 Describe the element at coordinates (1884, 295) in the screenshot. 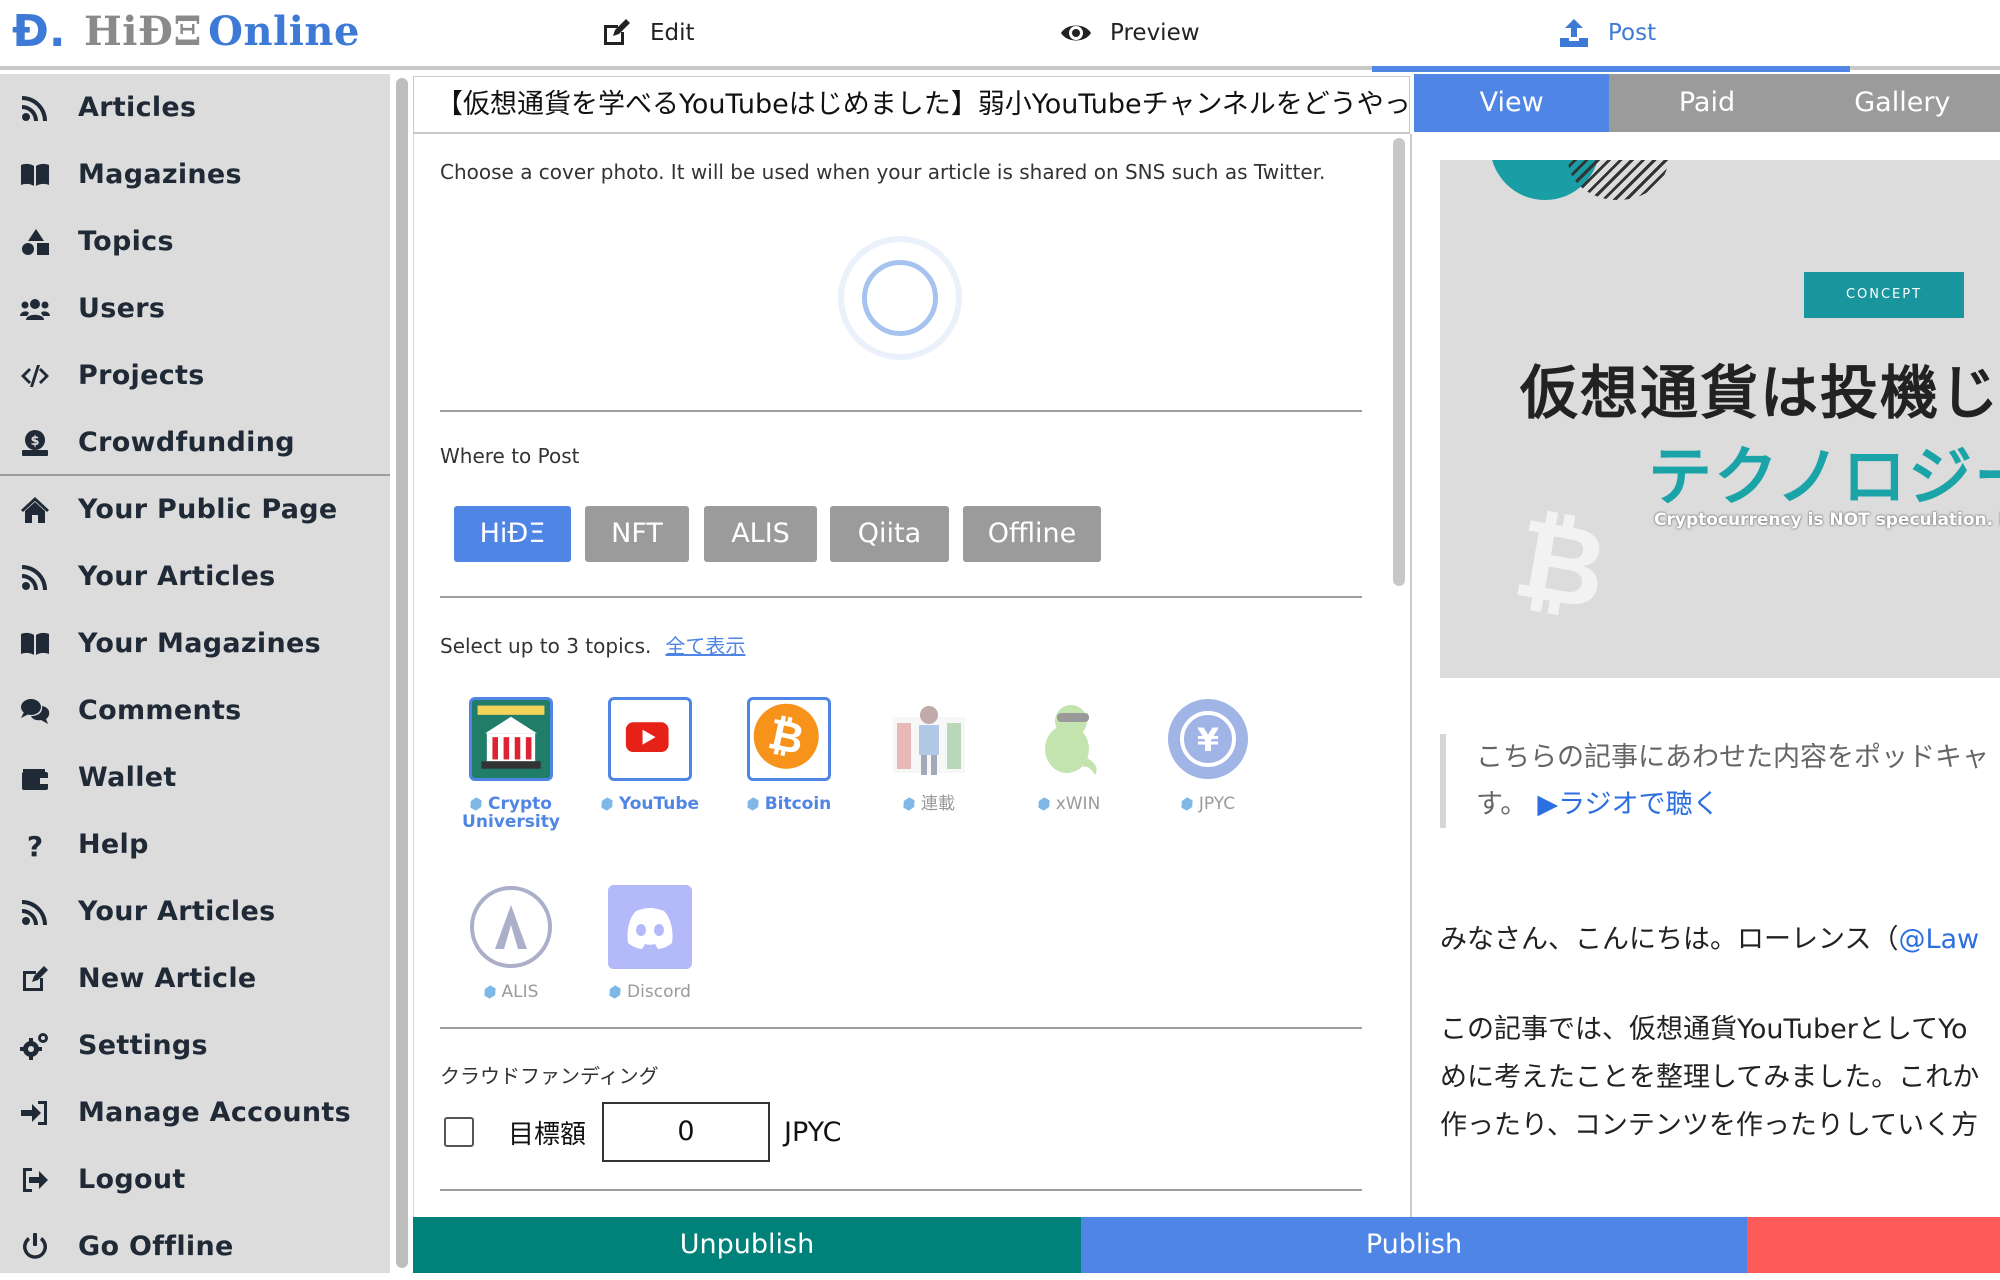

I see `cover-badge: CONCEPT` at that location.